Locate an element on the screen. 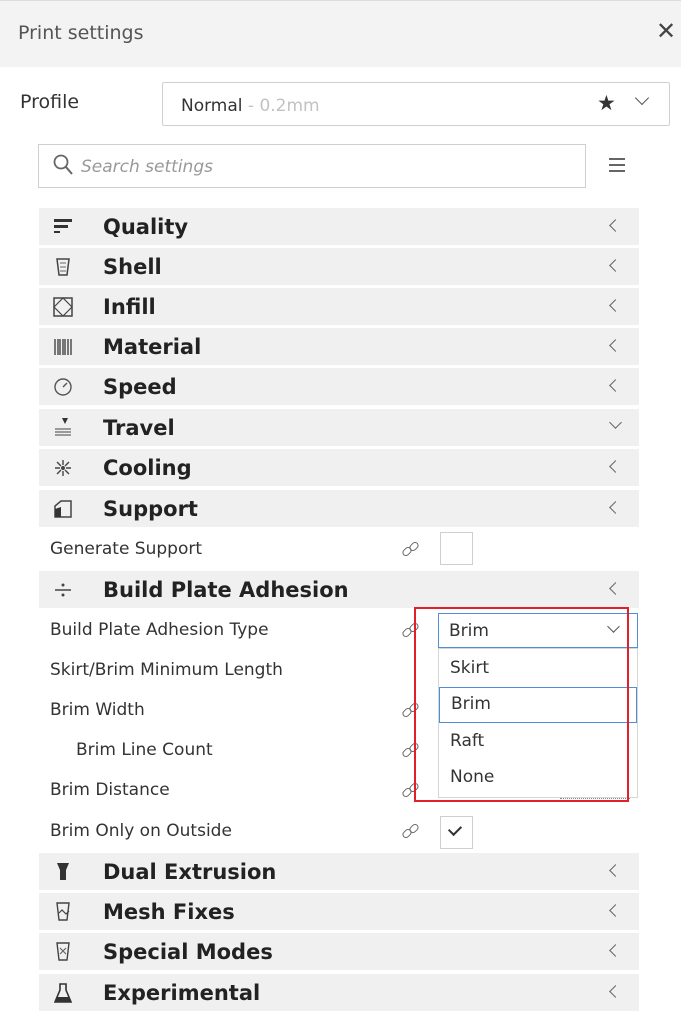 Image resolution: width=681 pixels, height=1011 pixels. category-dual-extrusion: Dual Extrusion is located at coordinates (339, 871).